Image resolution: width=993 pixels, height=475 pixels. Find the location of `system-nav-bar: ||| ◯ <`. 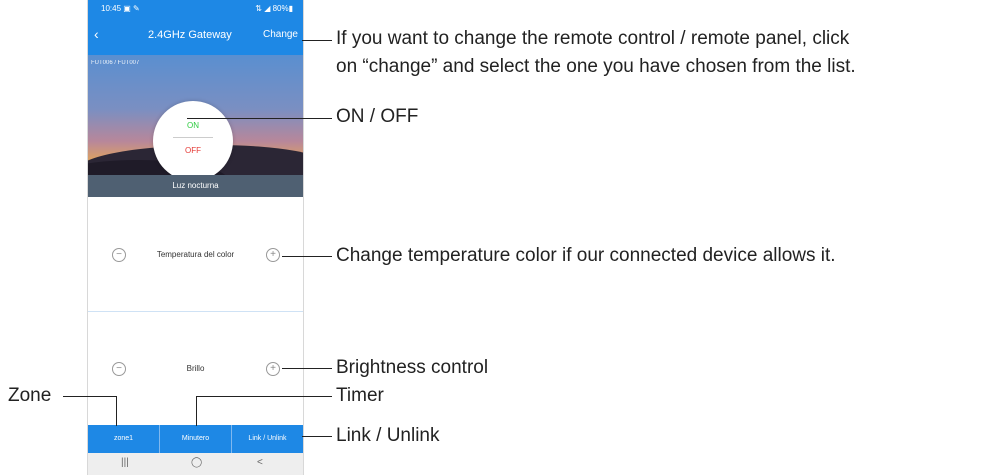

system-nav-bar: ||| ◯ < is located at coordinates (195, 464).